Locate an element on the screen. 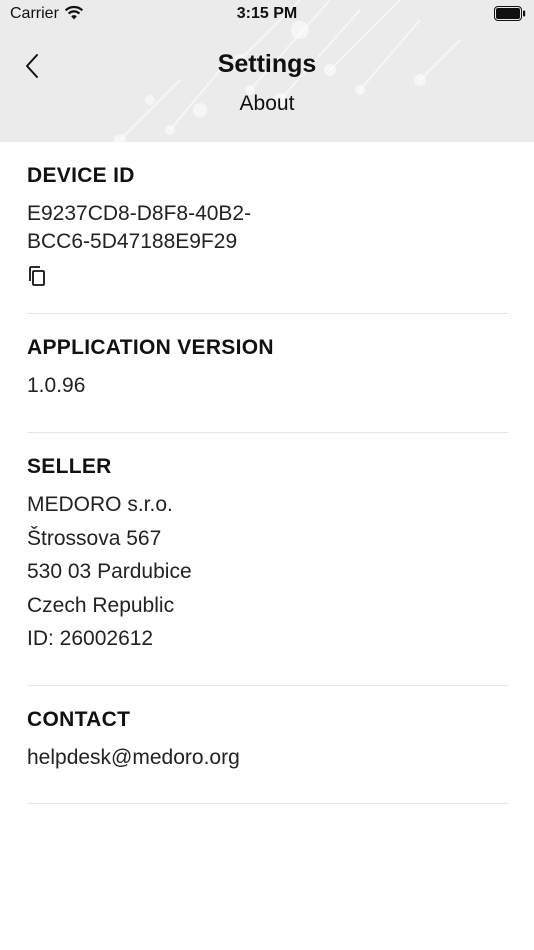 The image size is (534, 950). status-time: 3:15 PM is located at coordinates (267, 13).